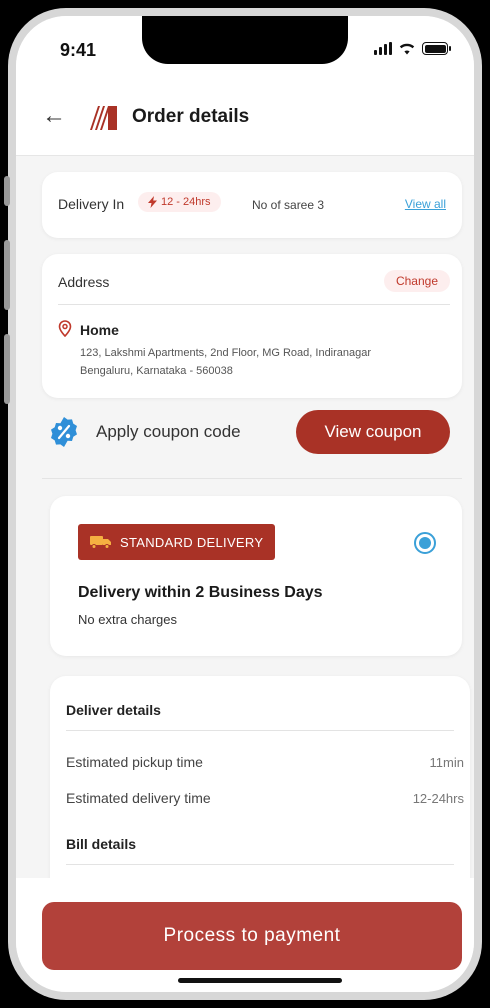 The image size is (490, 1008). I want to click on discount-badge-icon, so click(64, 432).